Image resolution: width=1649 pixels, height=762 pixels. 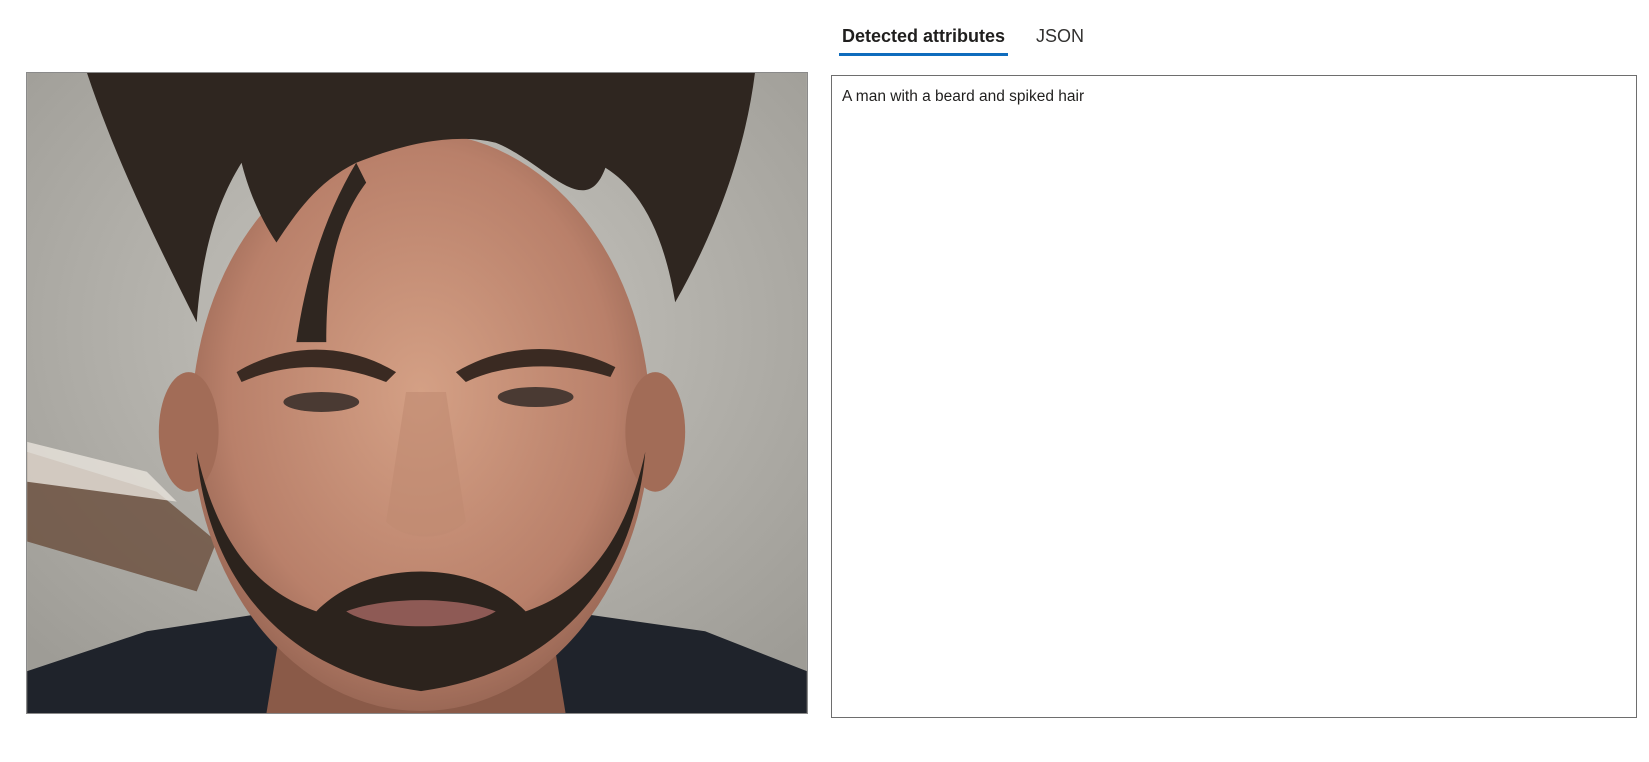 I want to click on result-tabs: Detected attributes JSON, so click(x=975, y=38).